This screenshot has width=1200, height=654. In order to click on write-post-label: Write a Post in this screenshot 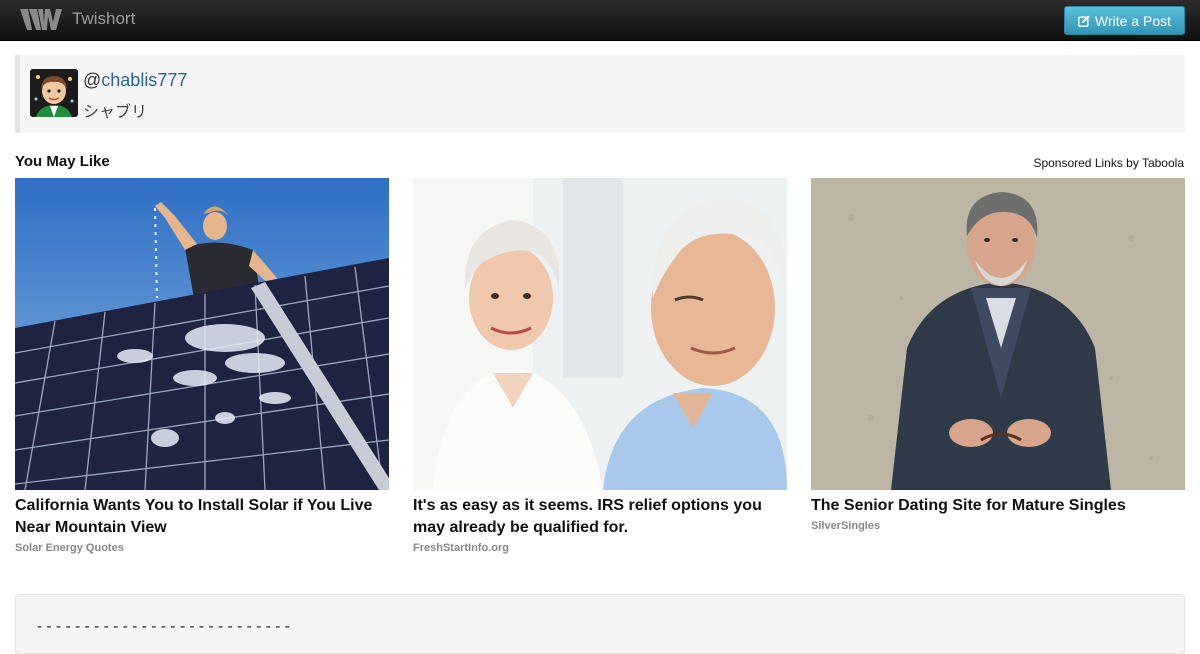, I will do `click(1133, 20)`.